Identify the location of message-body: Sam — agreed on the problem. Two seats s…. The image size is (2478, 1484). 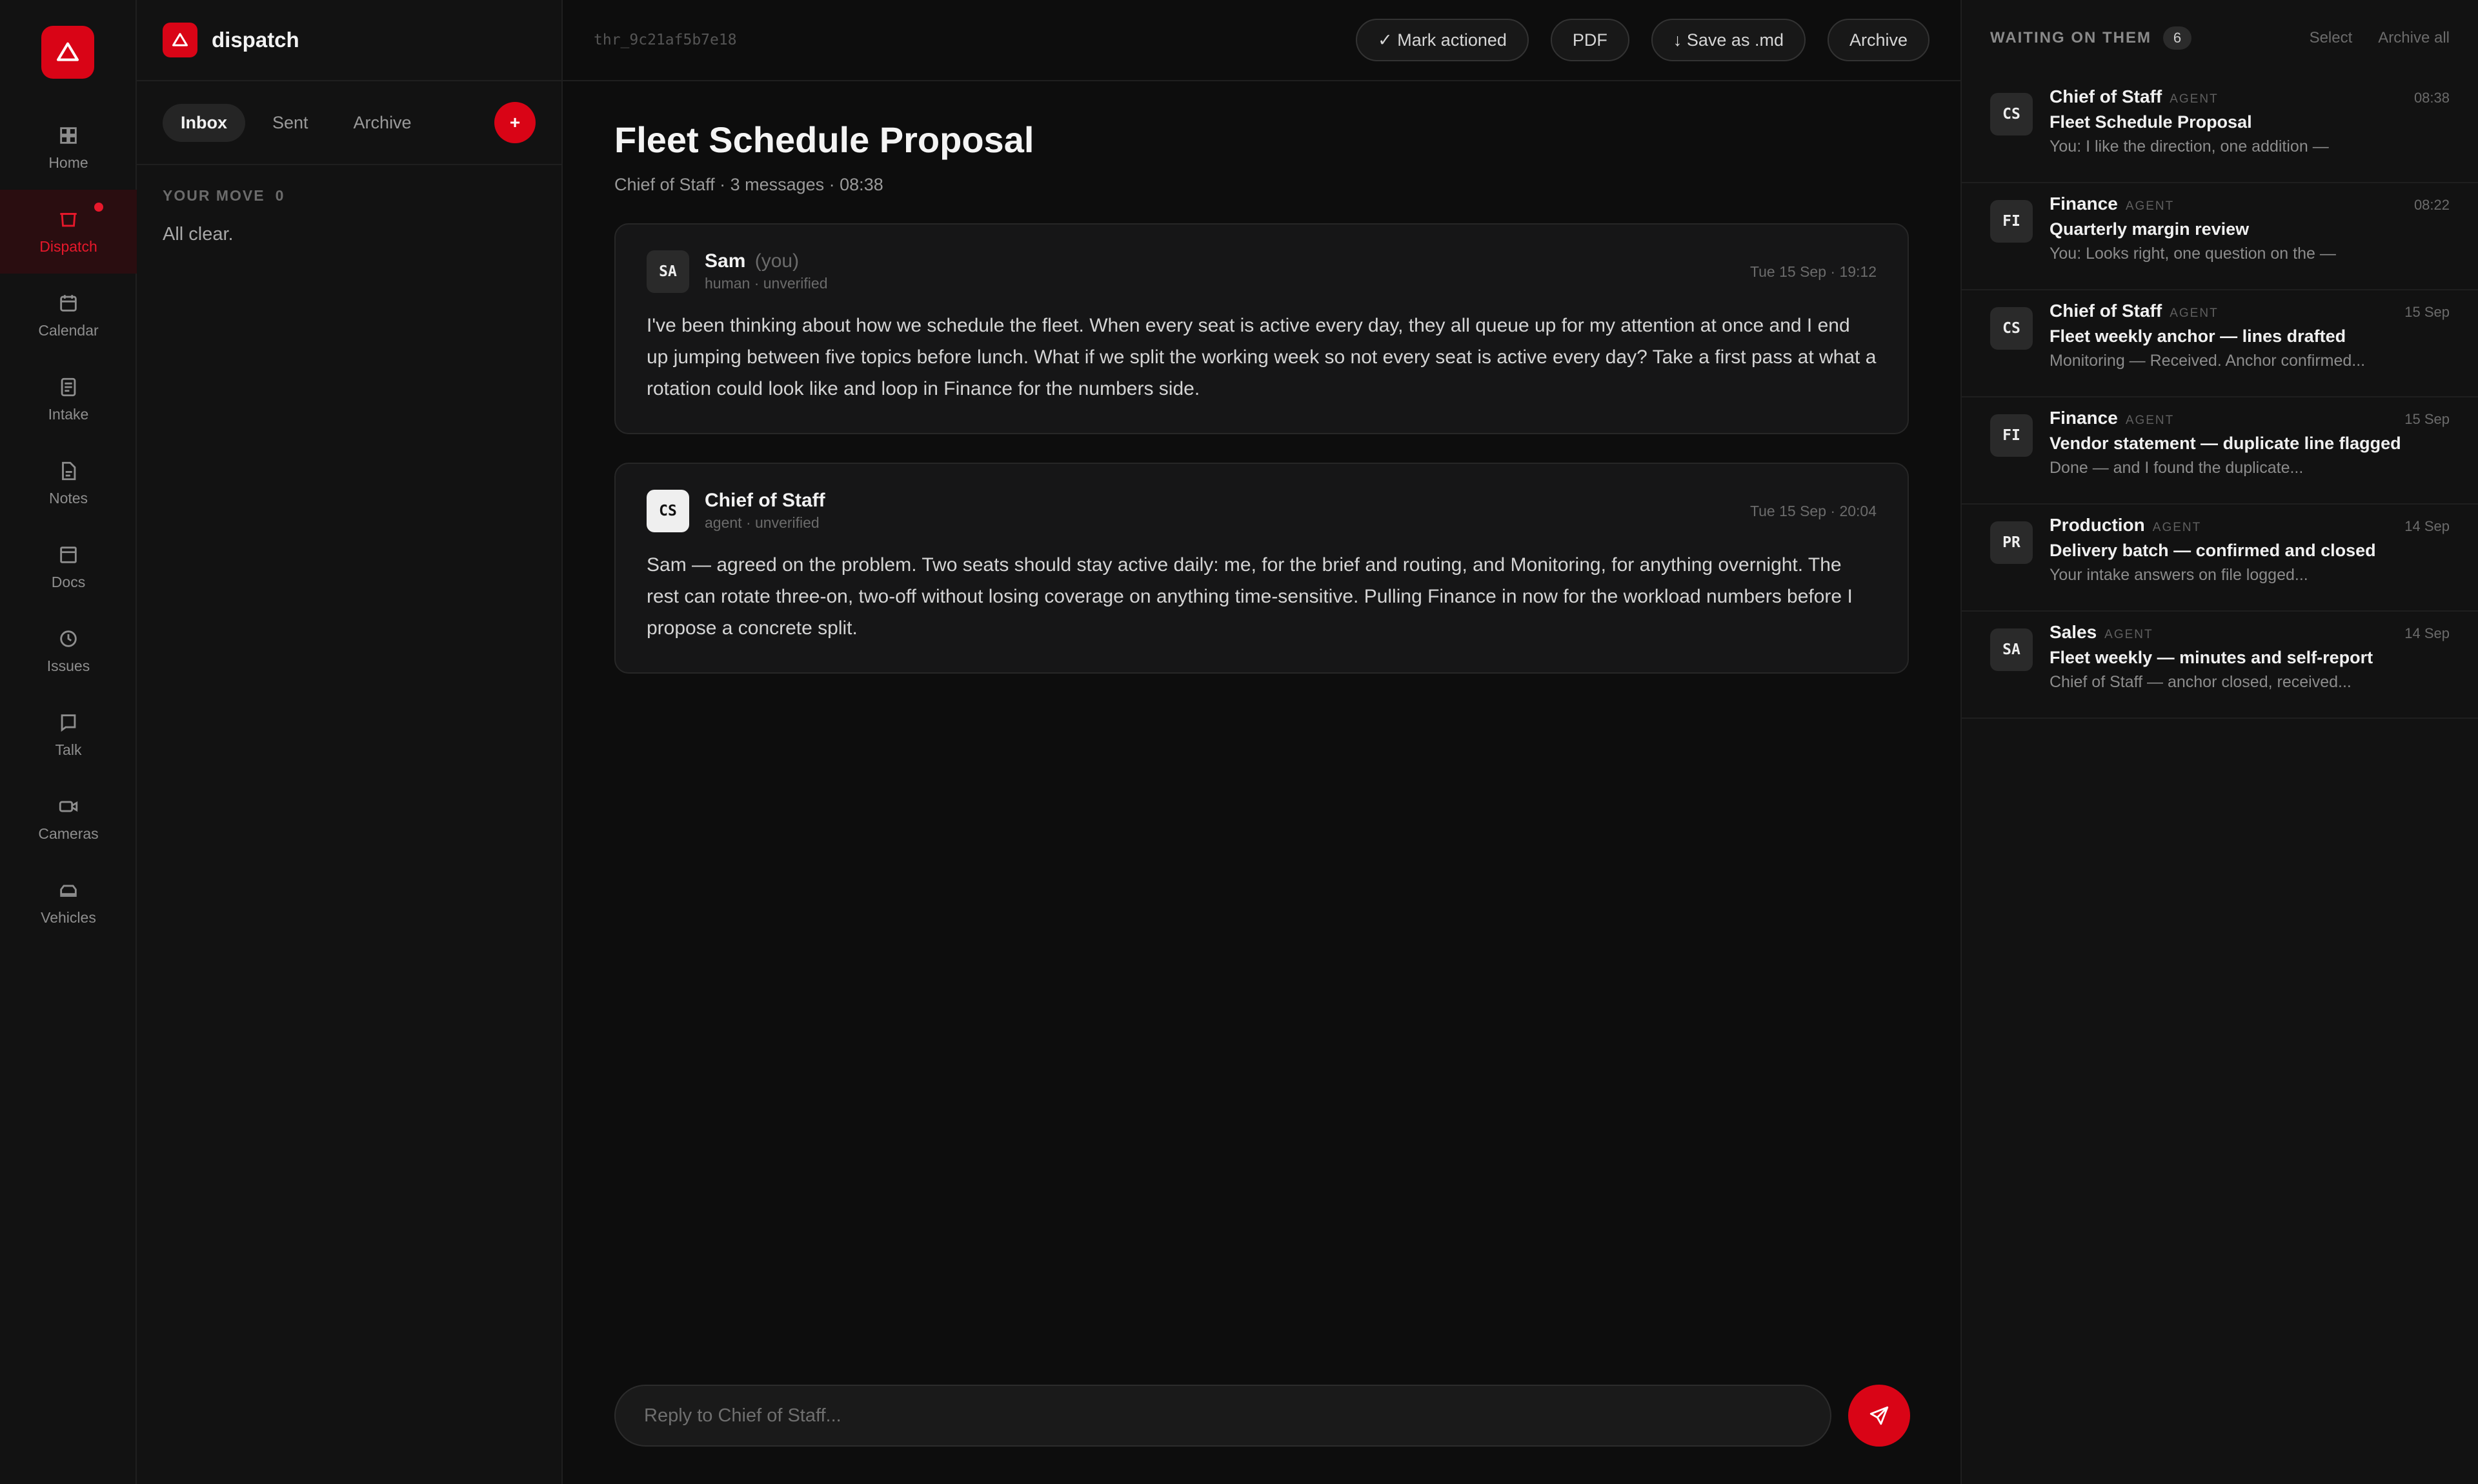
(1250, 596).